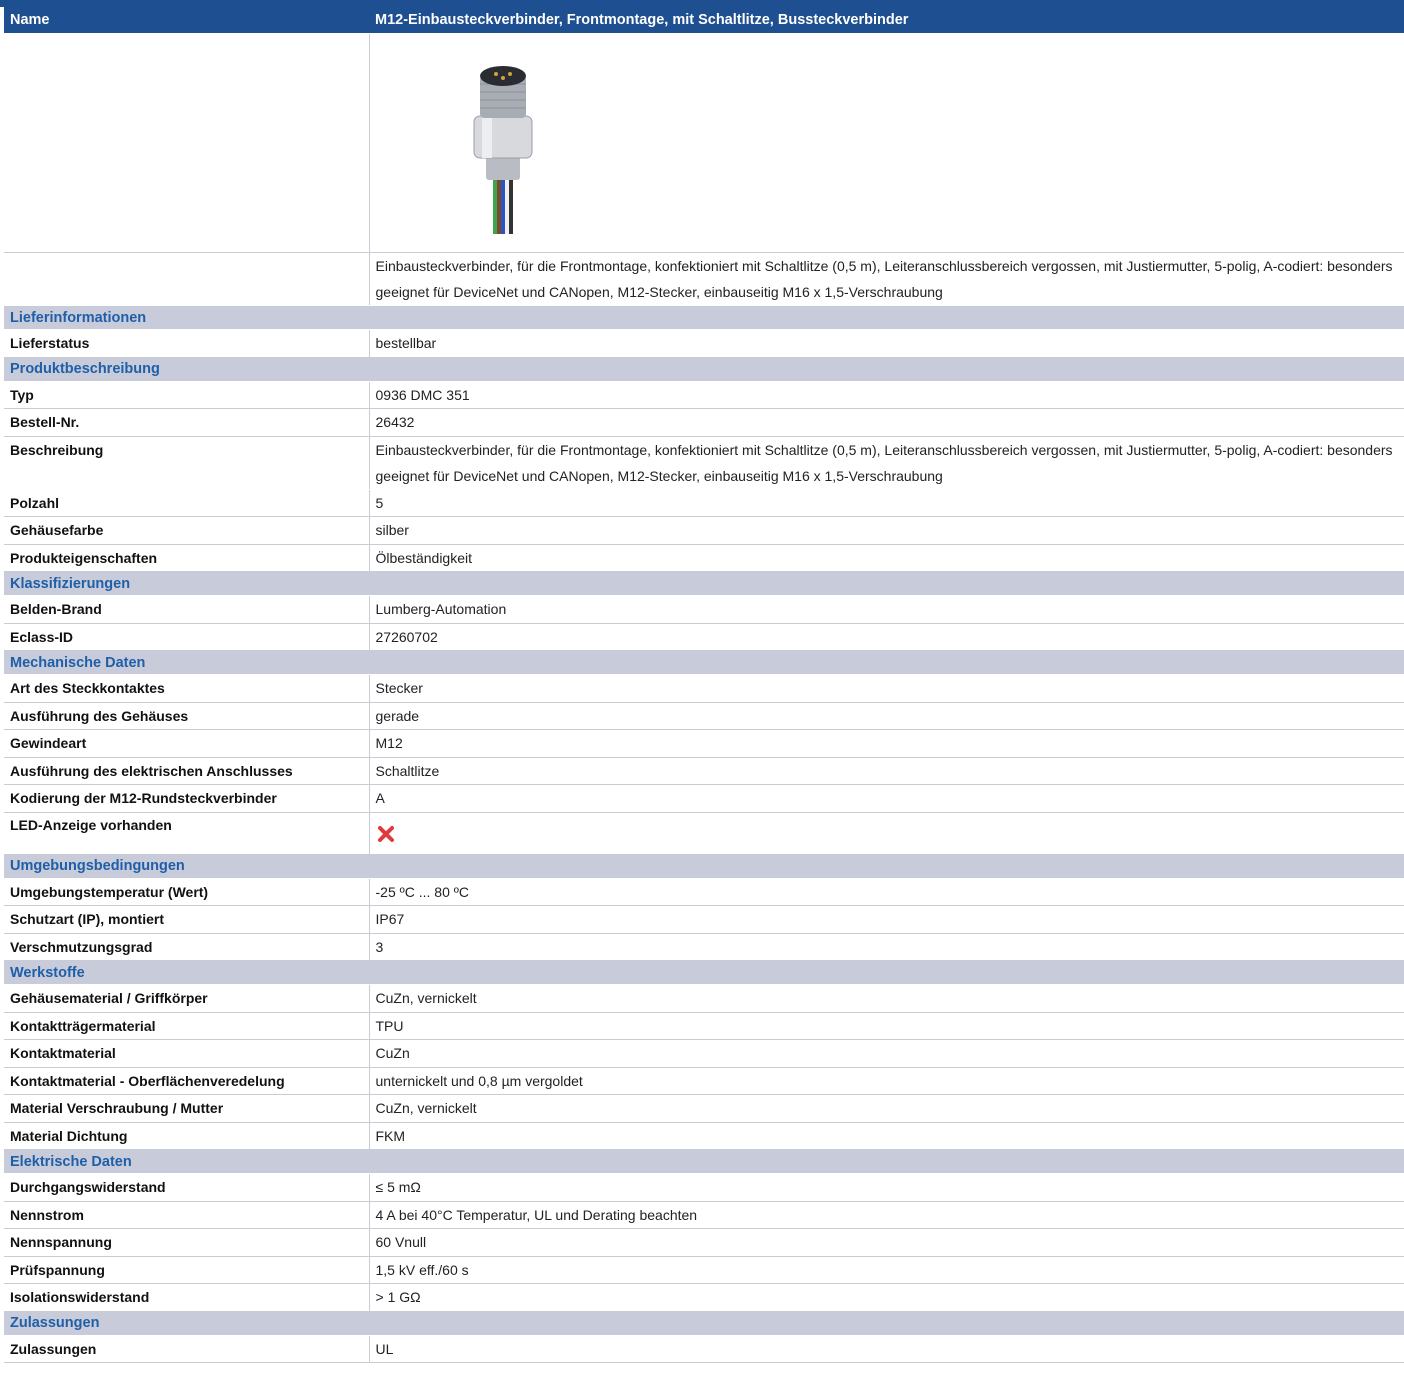 The image size is (1404, 1374). What do you see at coordinates (704, 662) in the screenshot?
I see `section-mechanische-daten: Mechanische Daten` at bounding box center [704, 662].